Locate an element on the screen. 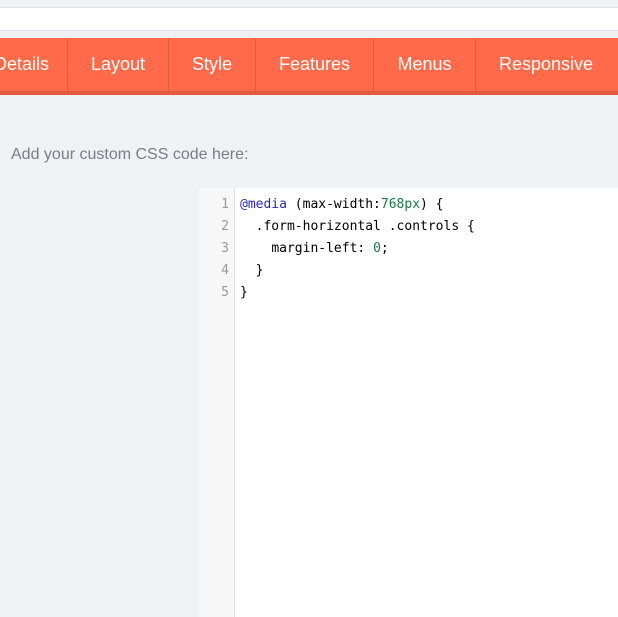 This screenshot has width=618, height=617. code-line: margin-left: 0; is located at coordinates (429, 249).